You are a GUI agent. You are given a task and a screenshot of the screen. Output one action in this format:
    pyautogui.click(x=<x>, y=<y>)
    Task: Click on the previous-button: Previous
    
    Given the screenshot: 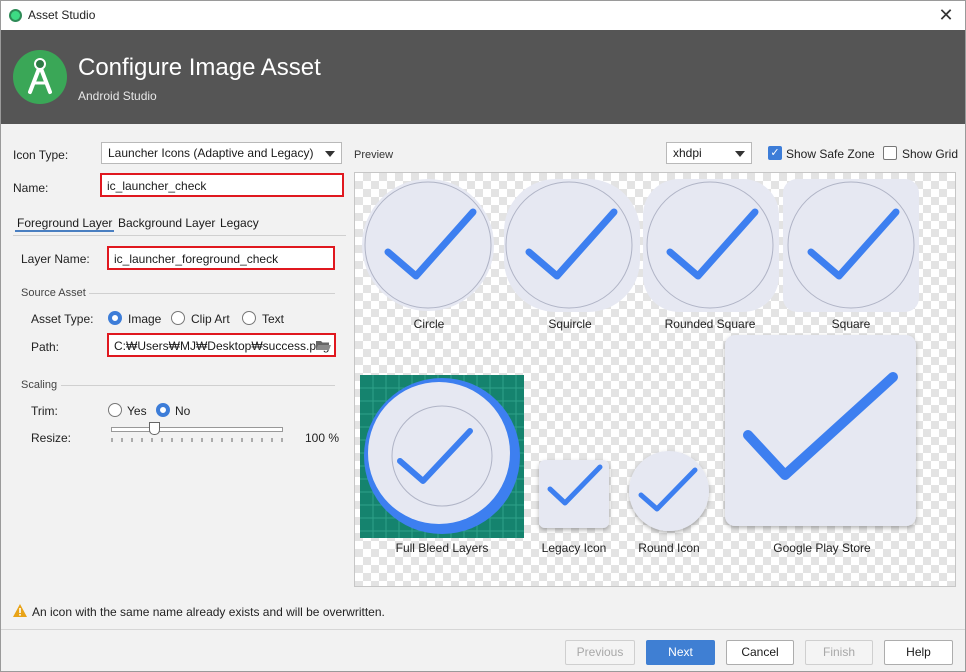 What is the action you would take?
    pyautogui.click(x=600, y=652)
    